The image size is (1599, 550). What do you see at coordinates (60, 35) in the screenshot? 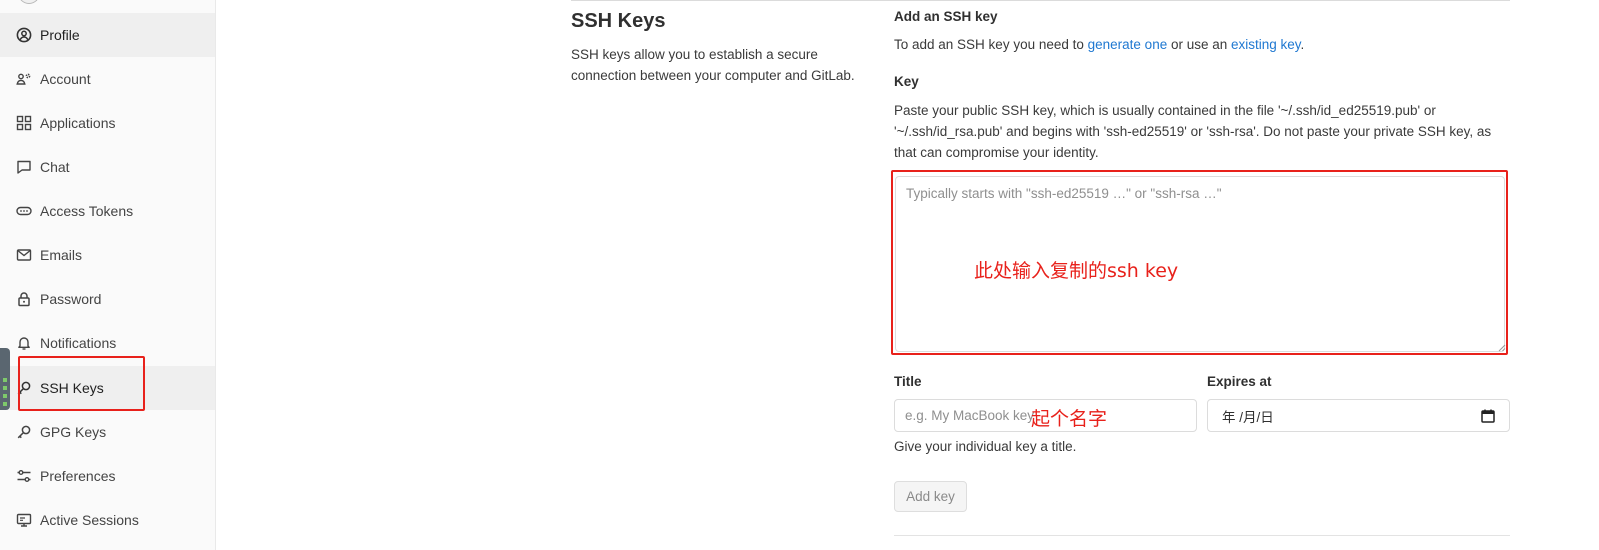
I see `sidebar-item-label: Profile` at bounding box center [60, 35].